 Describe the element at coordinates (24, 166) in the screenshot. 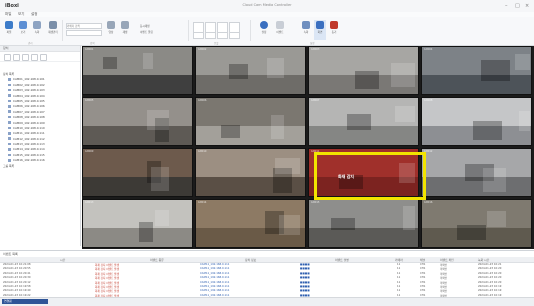

I see `tree-group-root: 그룹 목록` at that location.